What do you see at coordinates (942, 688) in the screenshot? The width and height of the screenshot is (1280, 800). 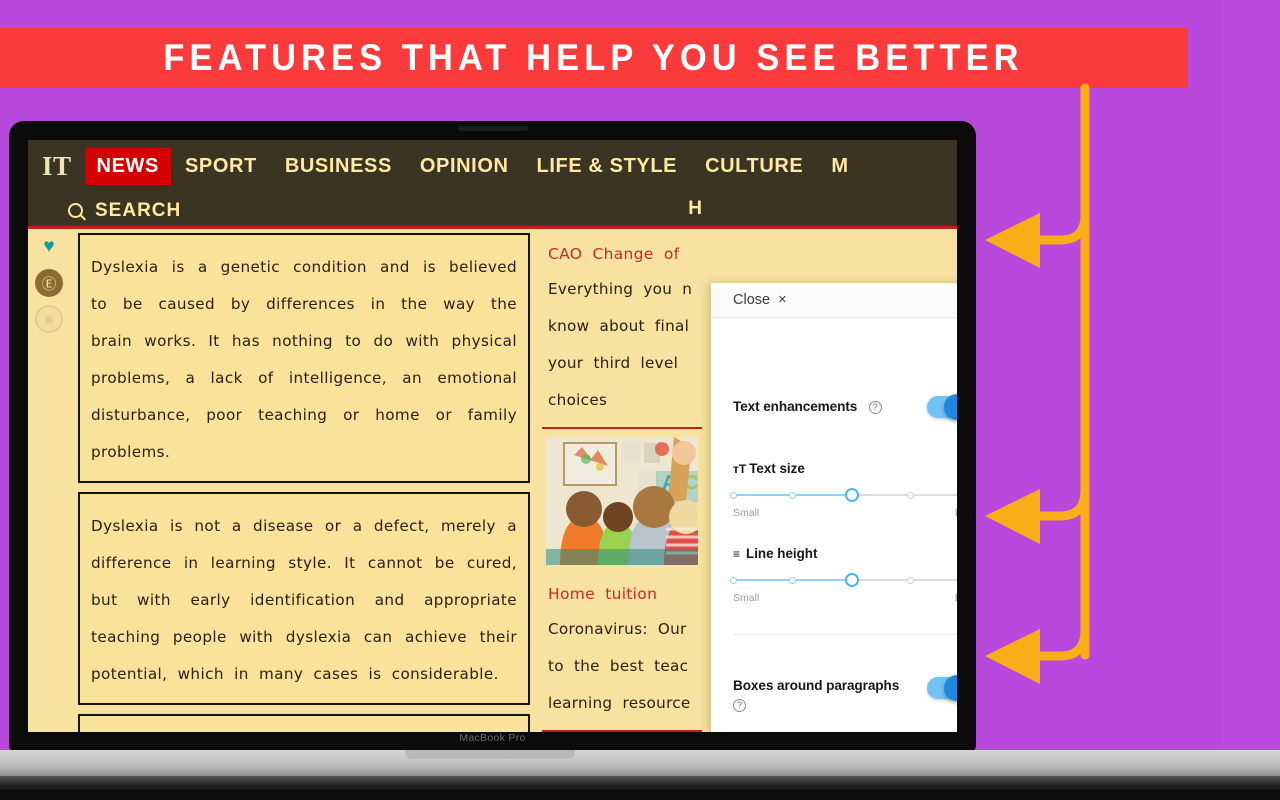 I see `boxes-around-paragraphs-toggle` at bounding box center [942, 688].